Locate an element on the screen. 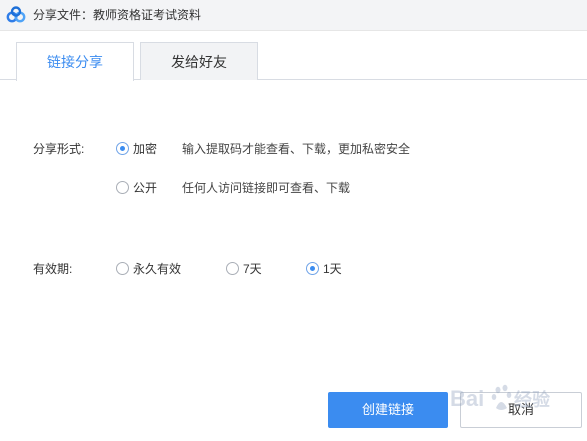 The width and height of the screenshot is (587, 441). radio-public is located at coordinates (122, 187).